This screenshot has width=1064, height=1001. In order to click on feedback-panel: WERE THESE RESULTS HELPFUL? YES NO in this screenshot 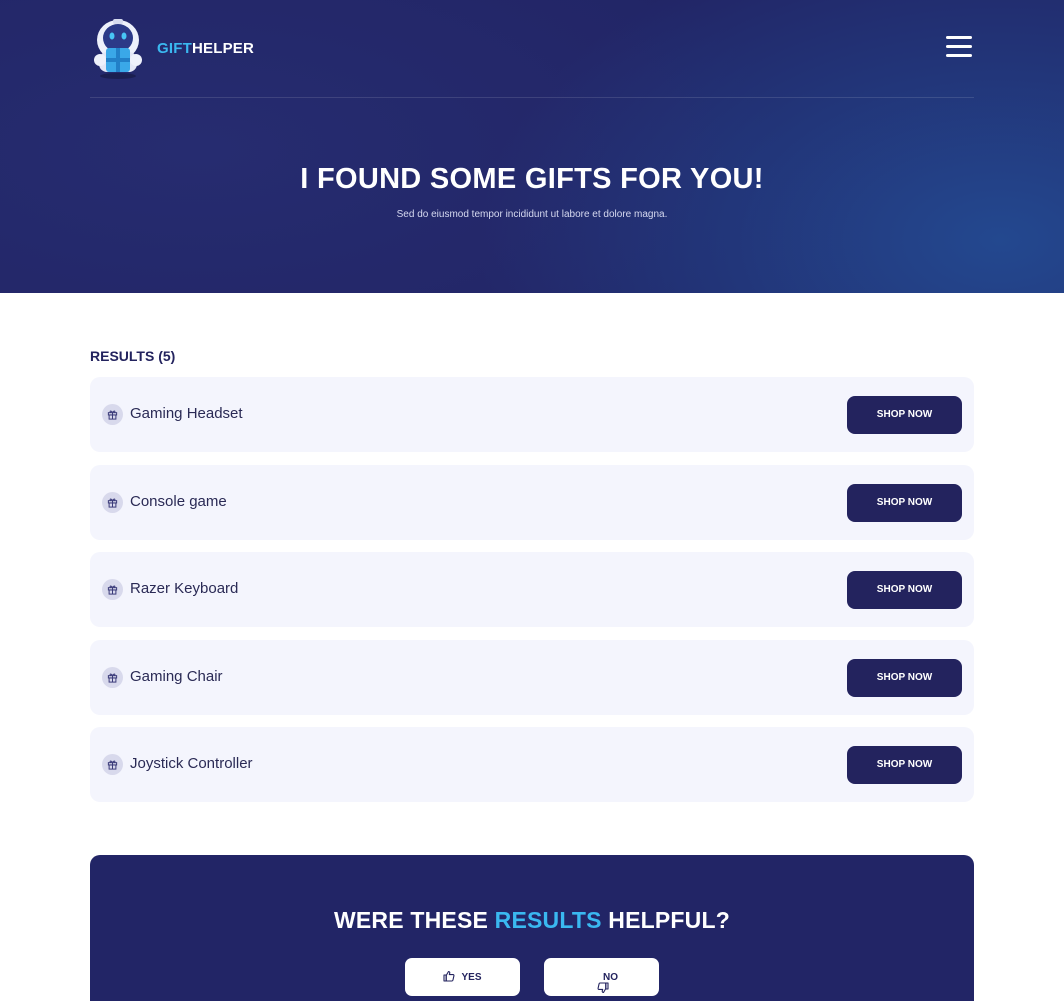, I will do `click(532, 928)`.